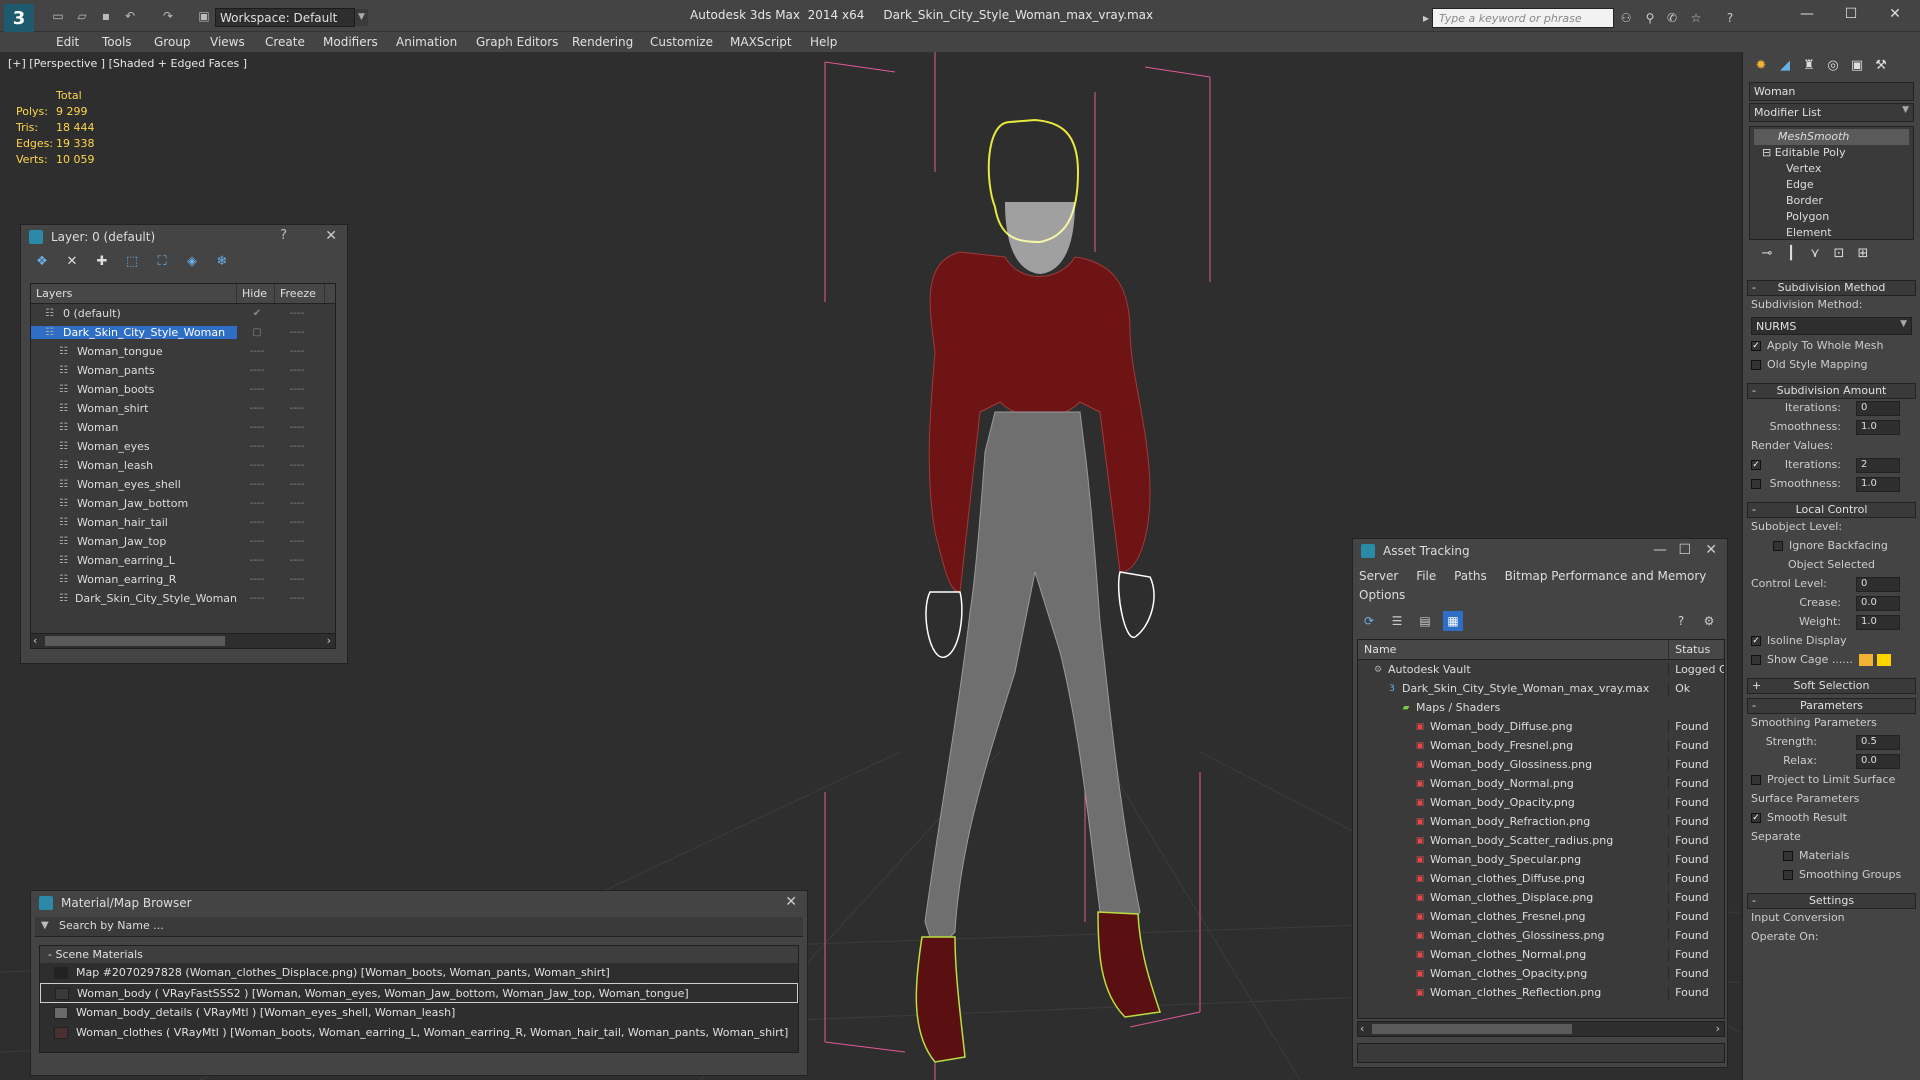 This screenshot has height=1080, width=1920. I want to click on layer-name-cell: ☷ Woman_earring_R, so click(134, 579).